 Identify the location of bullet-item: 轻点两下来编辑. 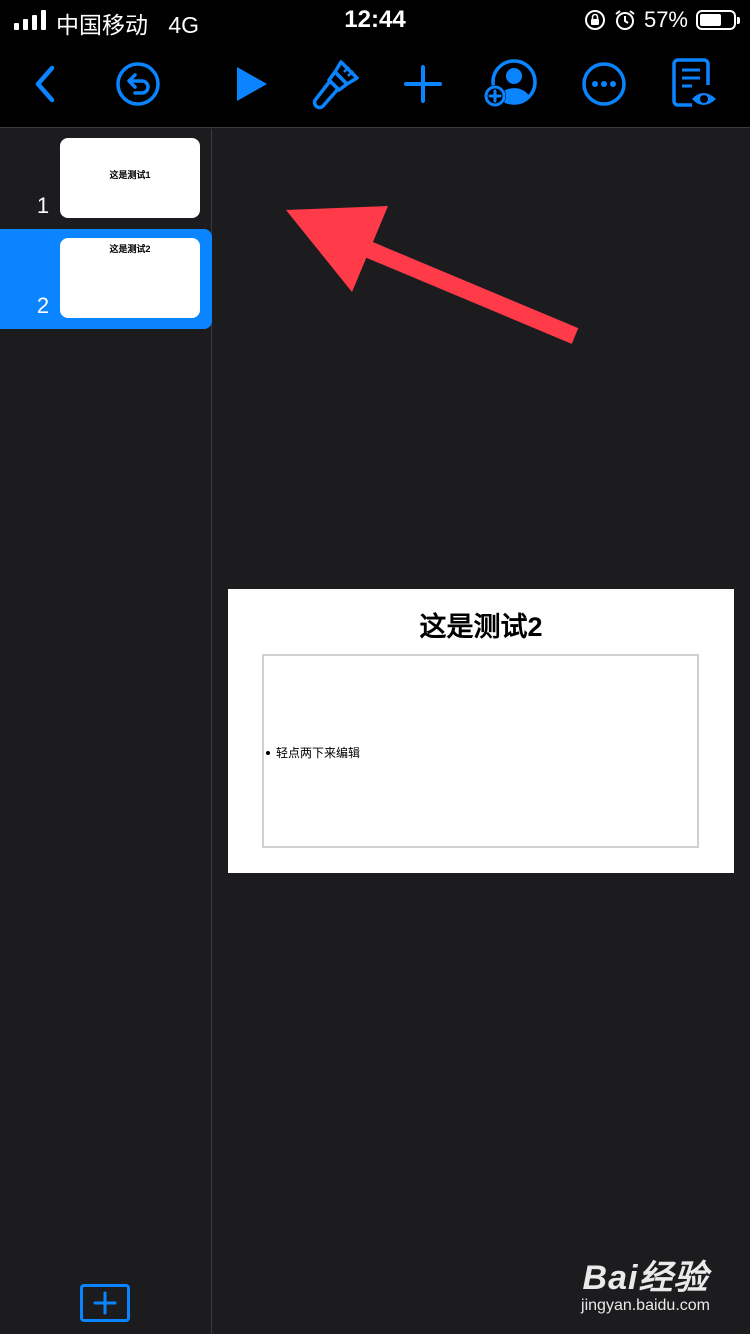
(313, 752).